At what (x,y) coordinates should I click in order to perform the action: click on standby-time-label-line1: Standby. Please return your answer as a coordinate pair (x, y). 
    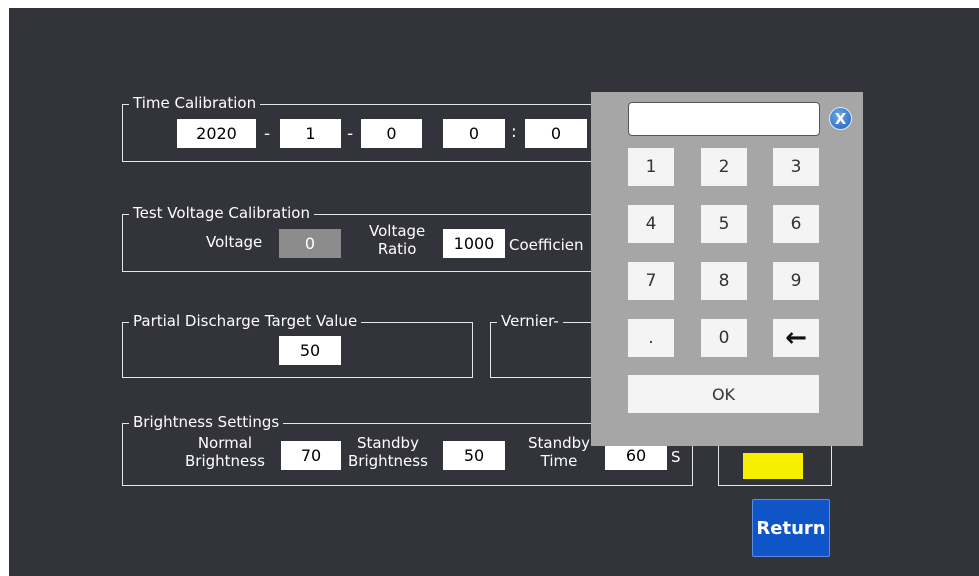
    Looking at the image, I should click on (559, 443).